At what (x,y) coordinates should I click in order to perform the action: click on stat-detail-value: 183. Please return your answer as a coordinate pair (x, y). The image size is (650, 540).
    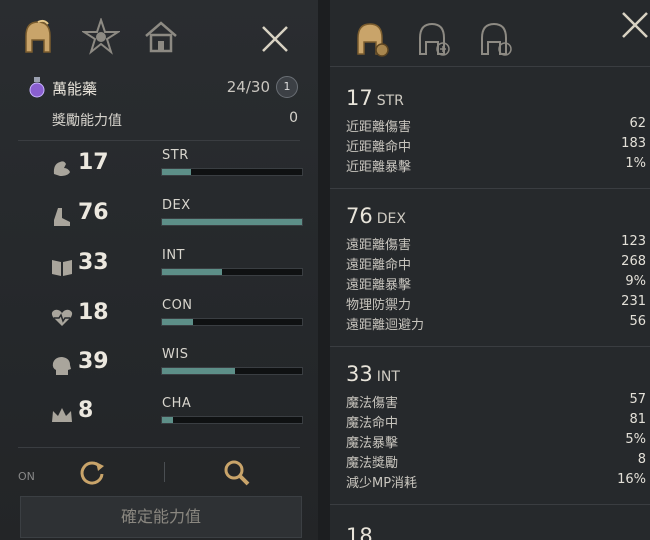
    Looking at the image, I should click on (633, 143).